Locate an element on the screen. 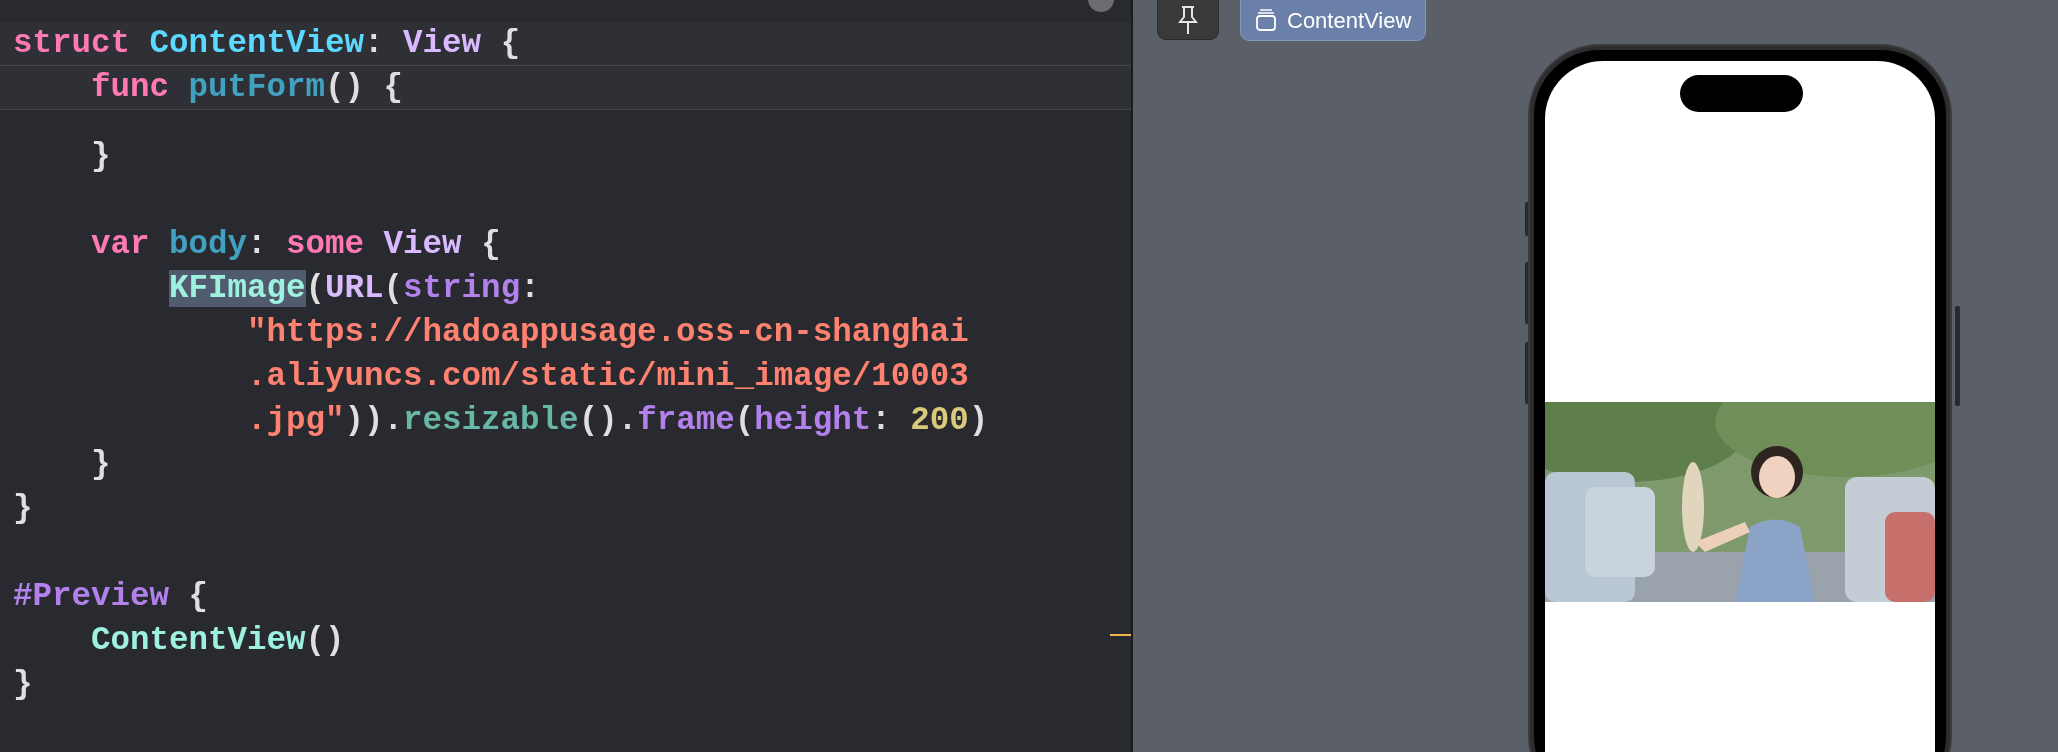 Image resolution: width=2058 pixels, height=752 pixels. stack-icon is located at coordinates (1266, 20).